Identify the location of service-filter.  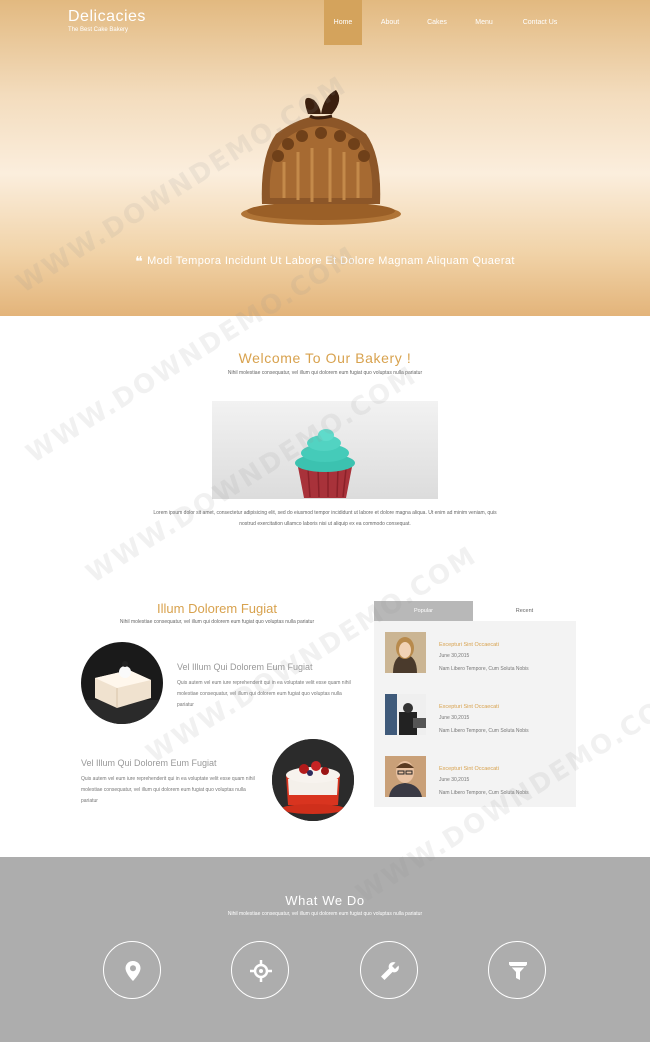
(517, 970).